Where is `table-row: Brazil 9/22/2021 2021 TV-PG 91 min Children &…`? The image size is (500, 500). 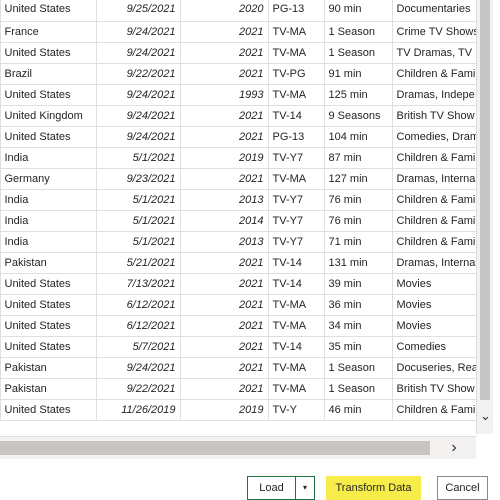
table-row: Brazil 9/22/2021 2021 TV-PG 91 min Children &… is located at coordinates (238, 74).